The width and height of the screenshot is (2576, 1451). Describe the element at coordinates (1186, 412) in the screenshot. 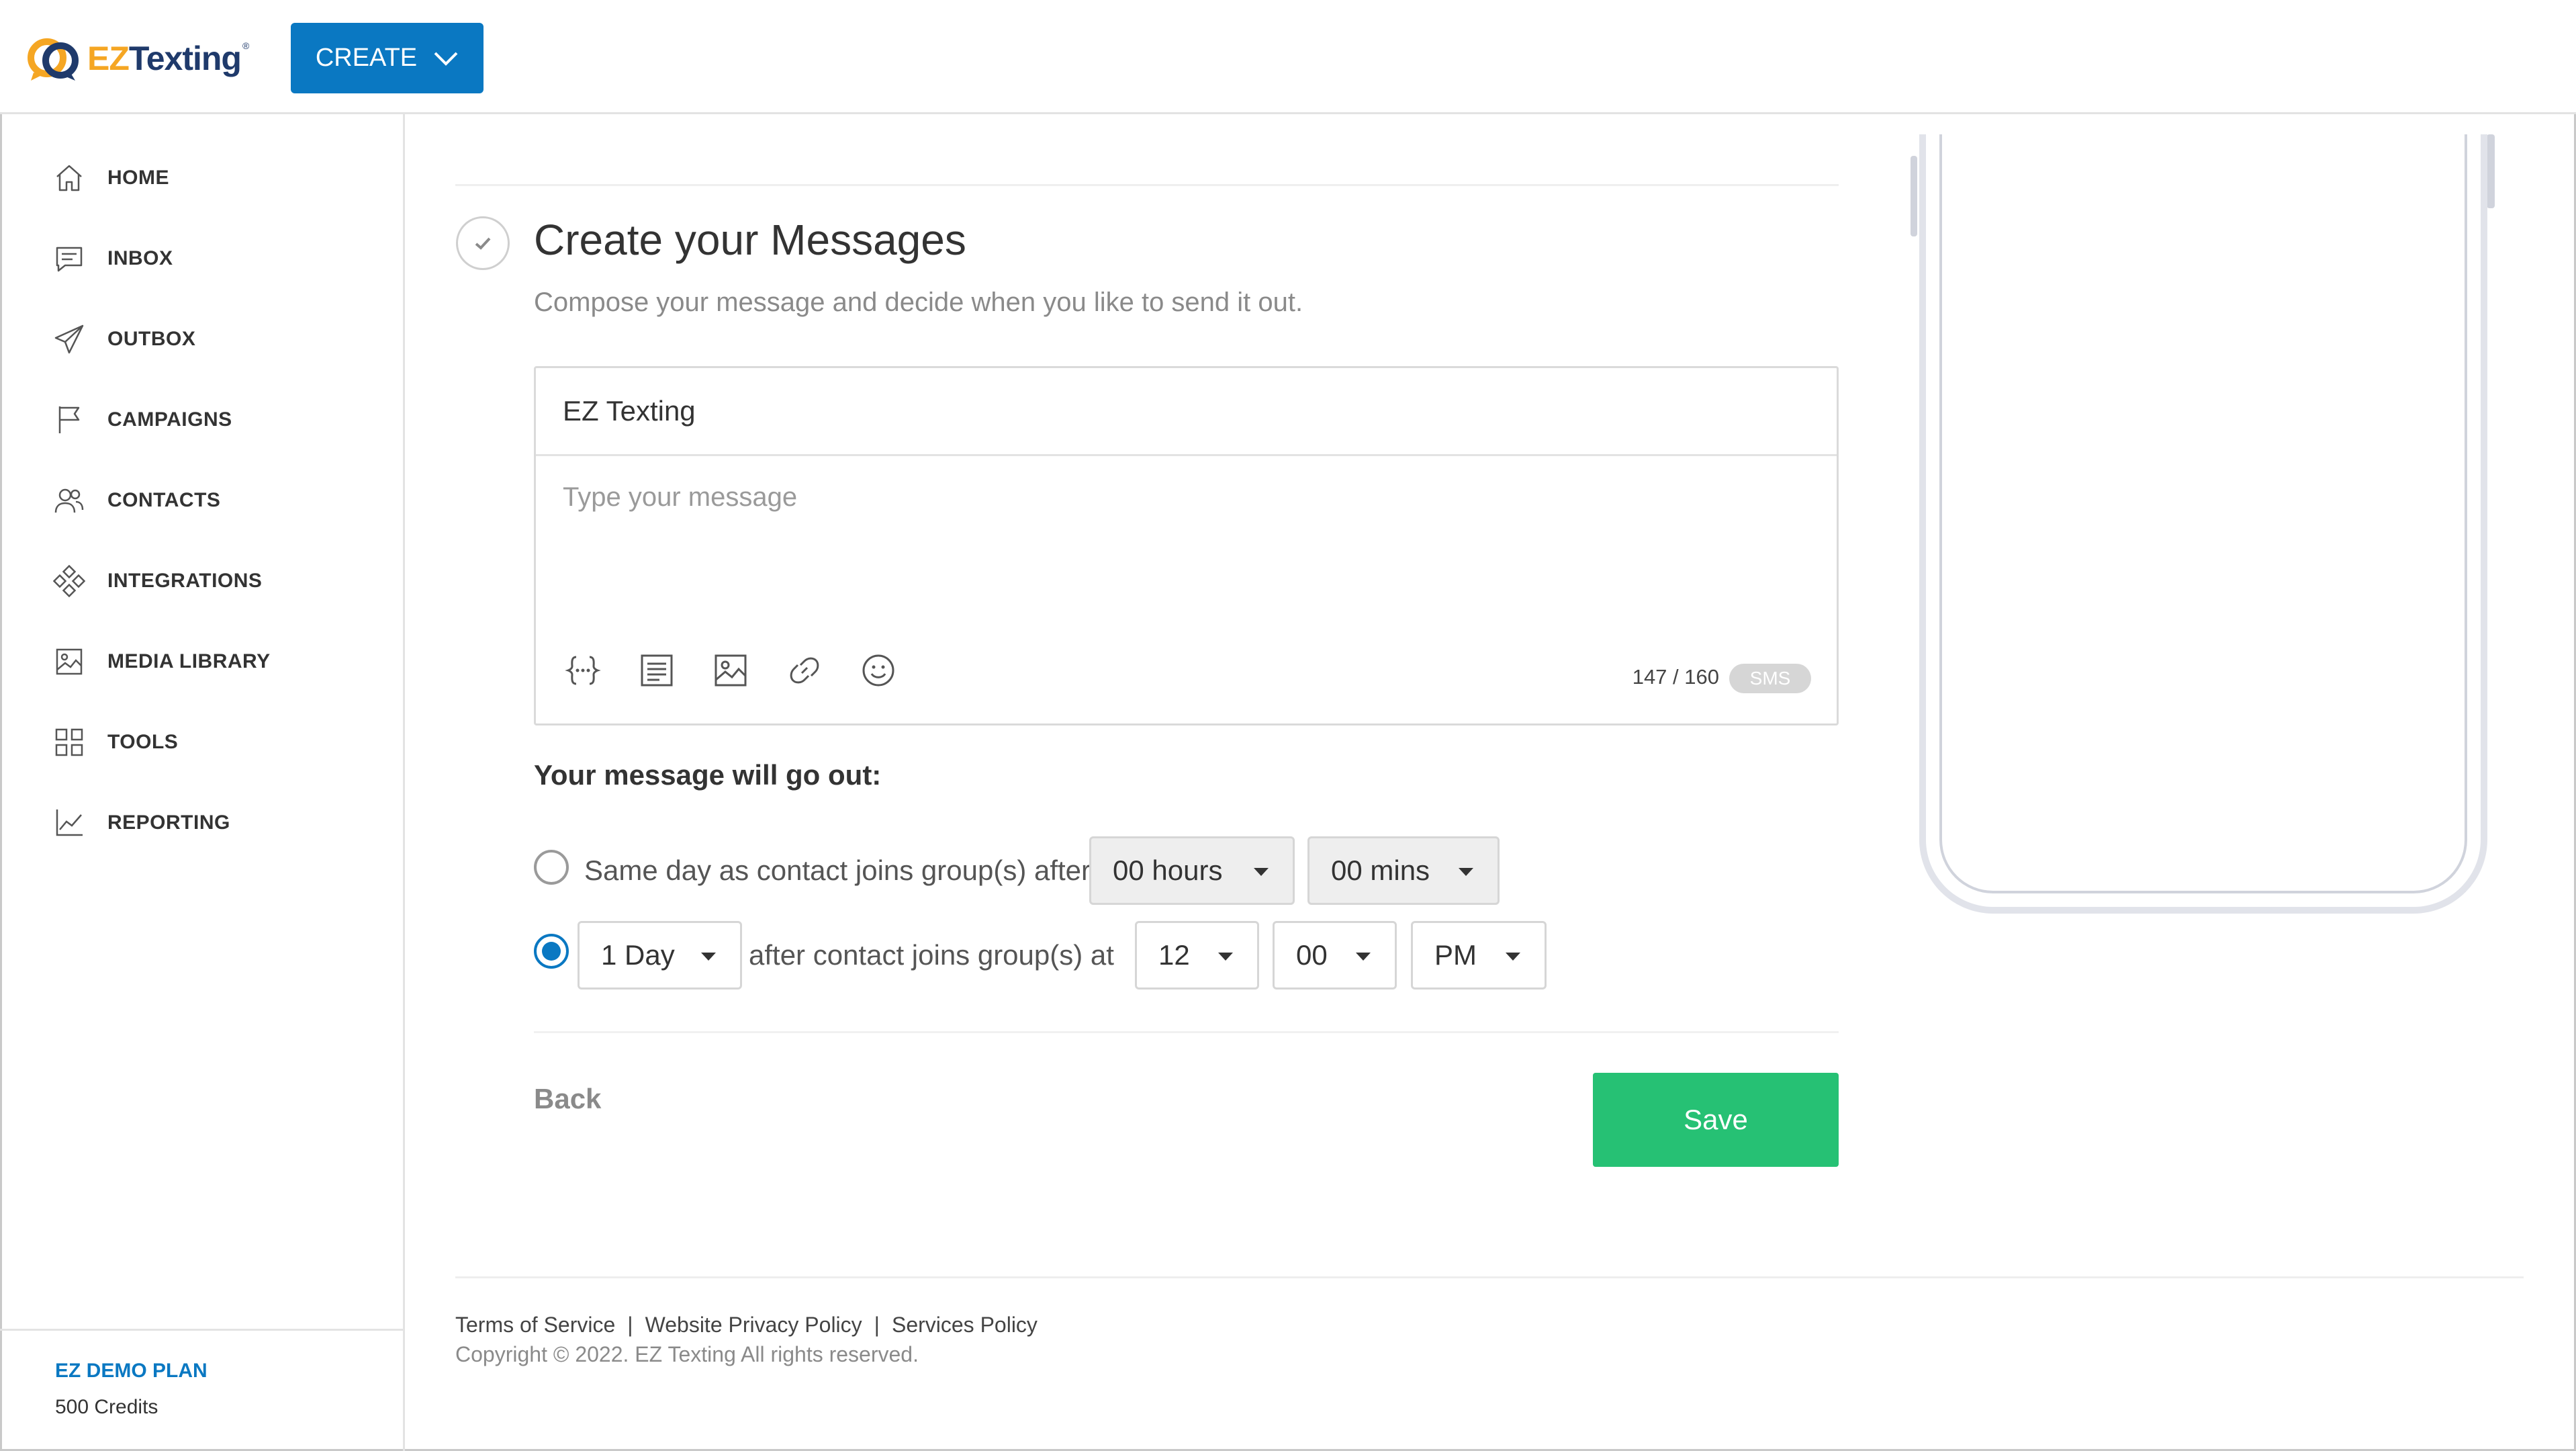

I see `sender-name: EZ Texting` at that location.